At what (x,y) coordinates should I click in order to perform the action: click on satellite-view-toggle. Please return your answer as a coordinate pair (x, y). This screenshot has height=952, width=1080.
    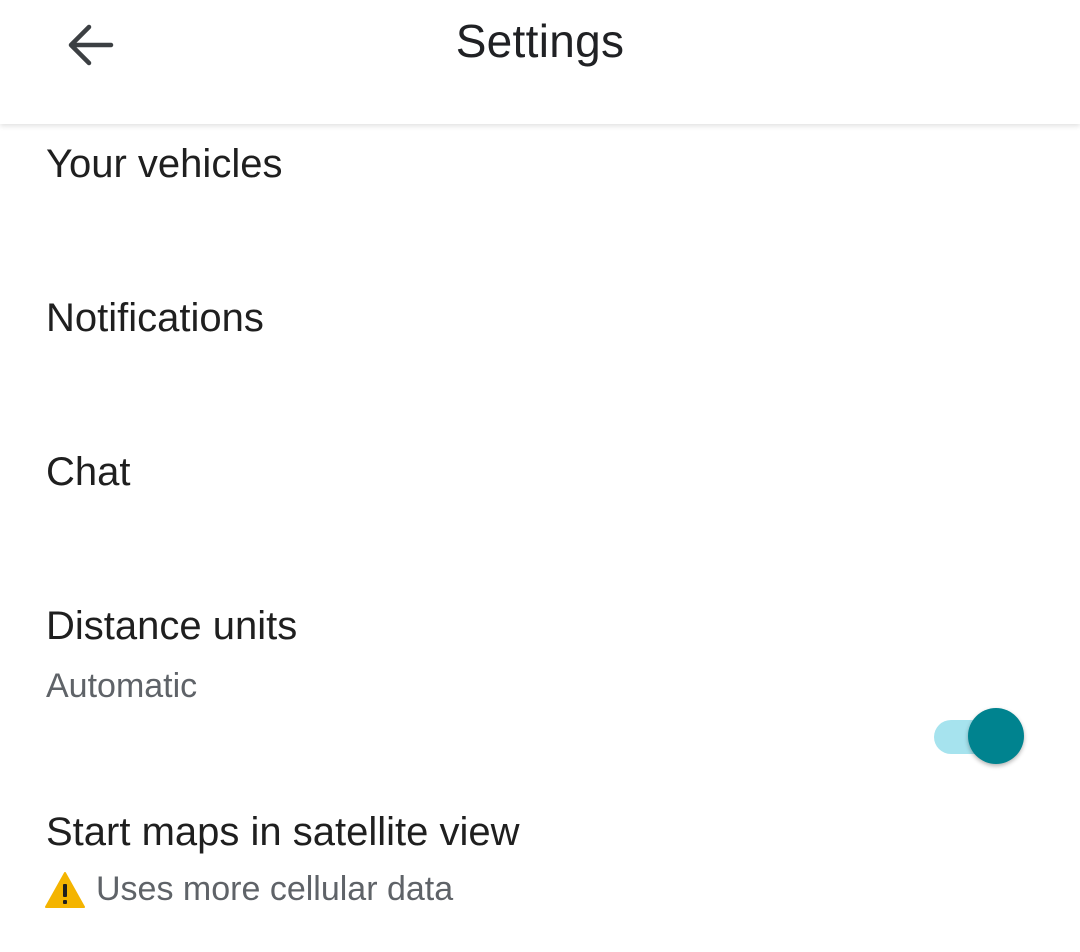
    Looking at the image, I should click on (980, 736).